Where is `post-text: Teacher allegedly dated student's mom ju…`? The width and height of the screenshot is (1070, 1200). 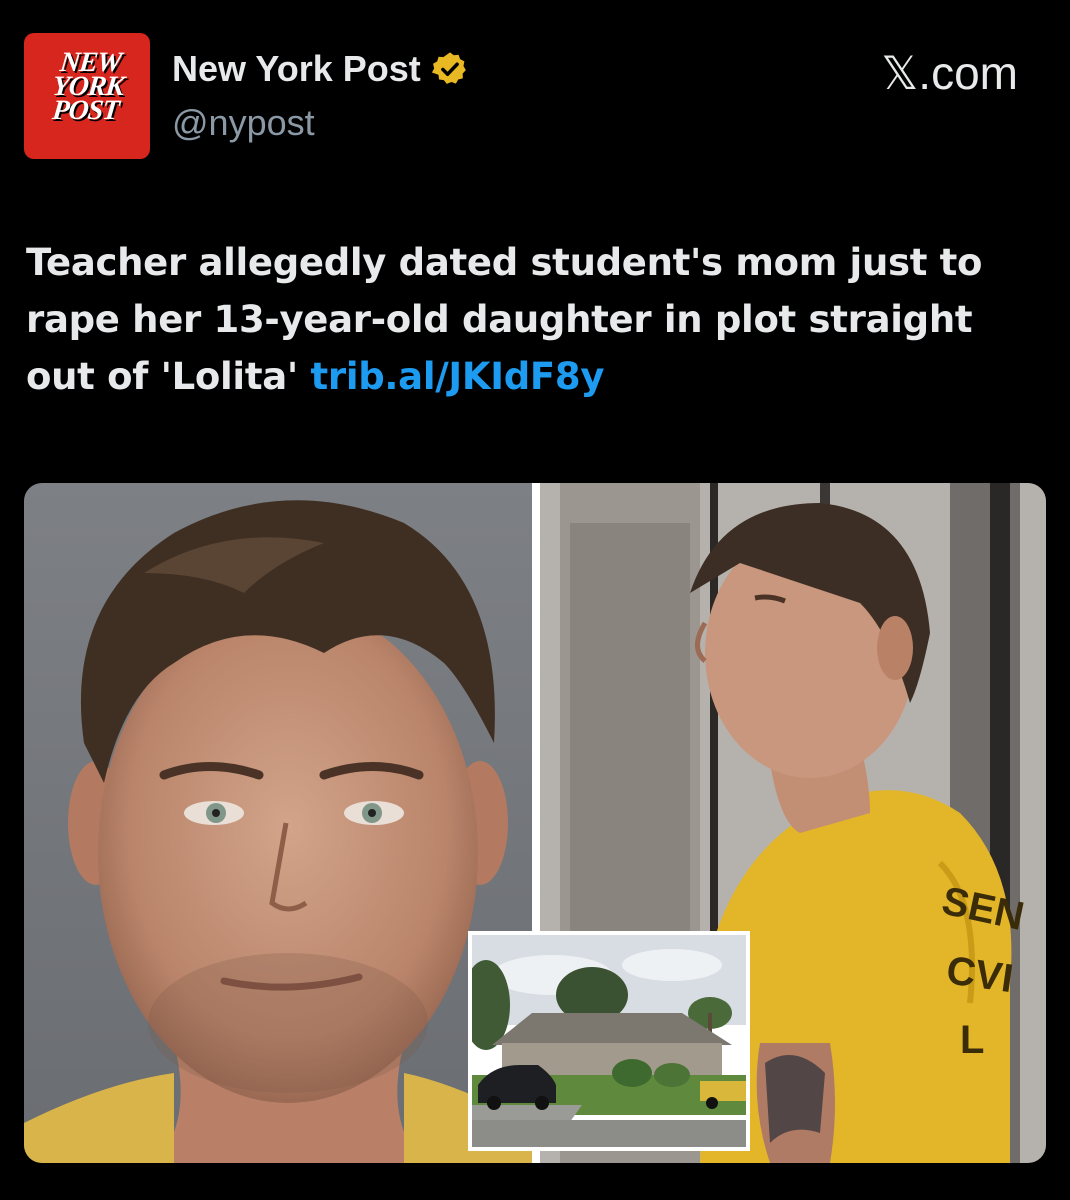 post-text: Teacher allegedly dated student's mom ju… is located at coordinates (536, 319).